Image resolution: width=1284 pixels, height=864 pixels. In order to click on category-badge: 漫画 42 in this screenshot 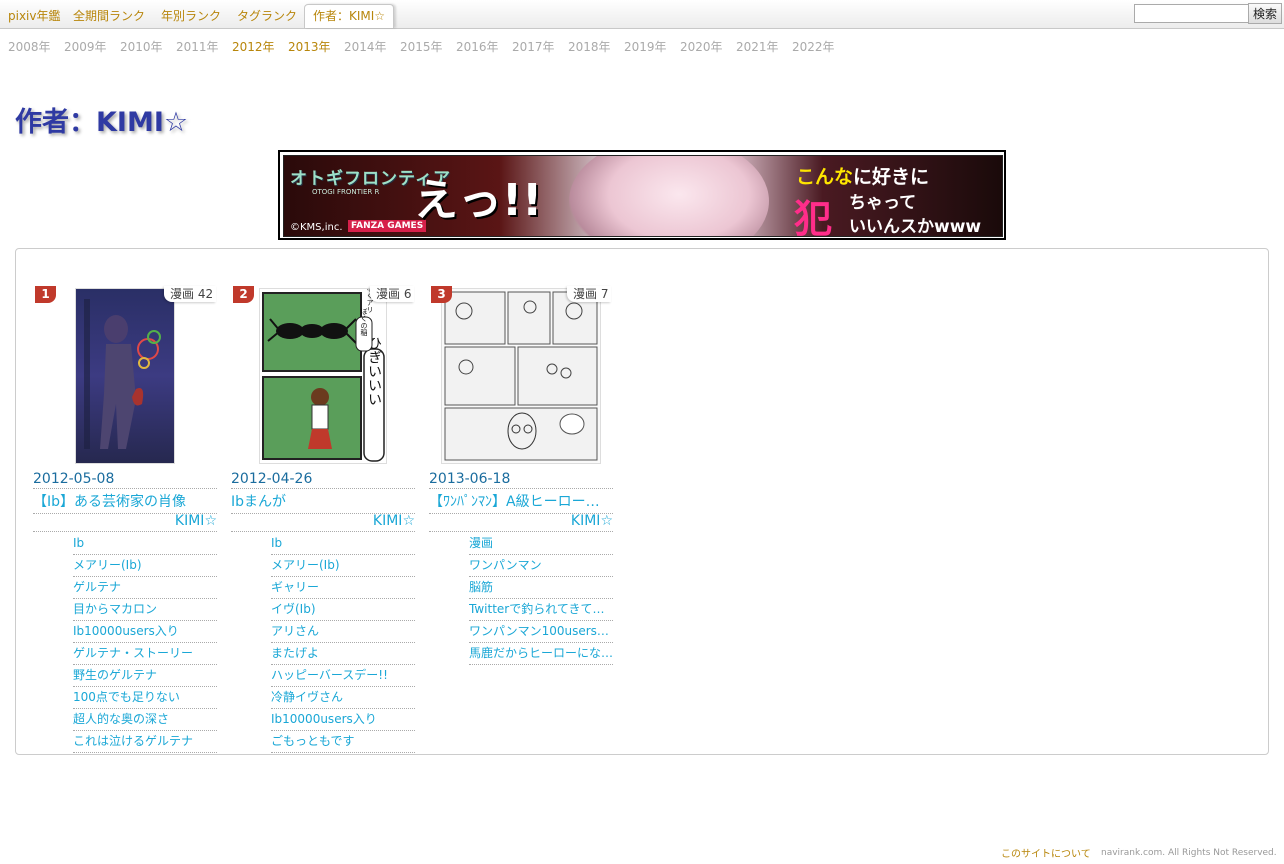, I will do `click(190, 294)`.